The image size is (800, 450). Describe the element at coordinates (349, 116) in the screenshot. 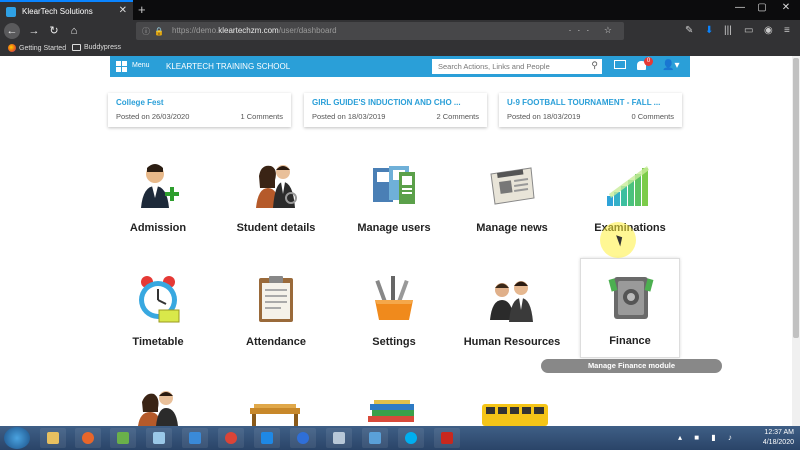

I see `post-date: Posted on 18/03/2019` at that location.